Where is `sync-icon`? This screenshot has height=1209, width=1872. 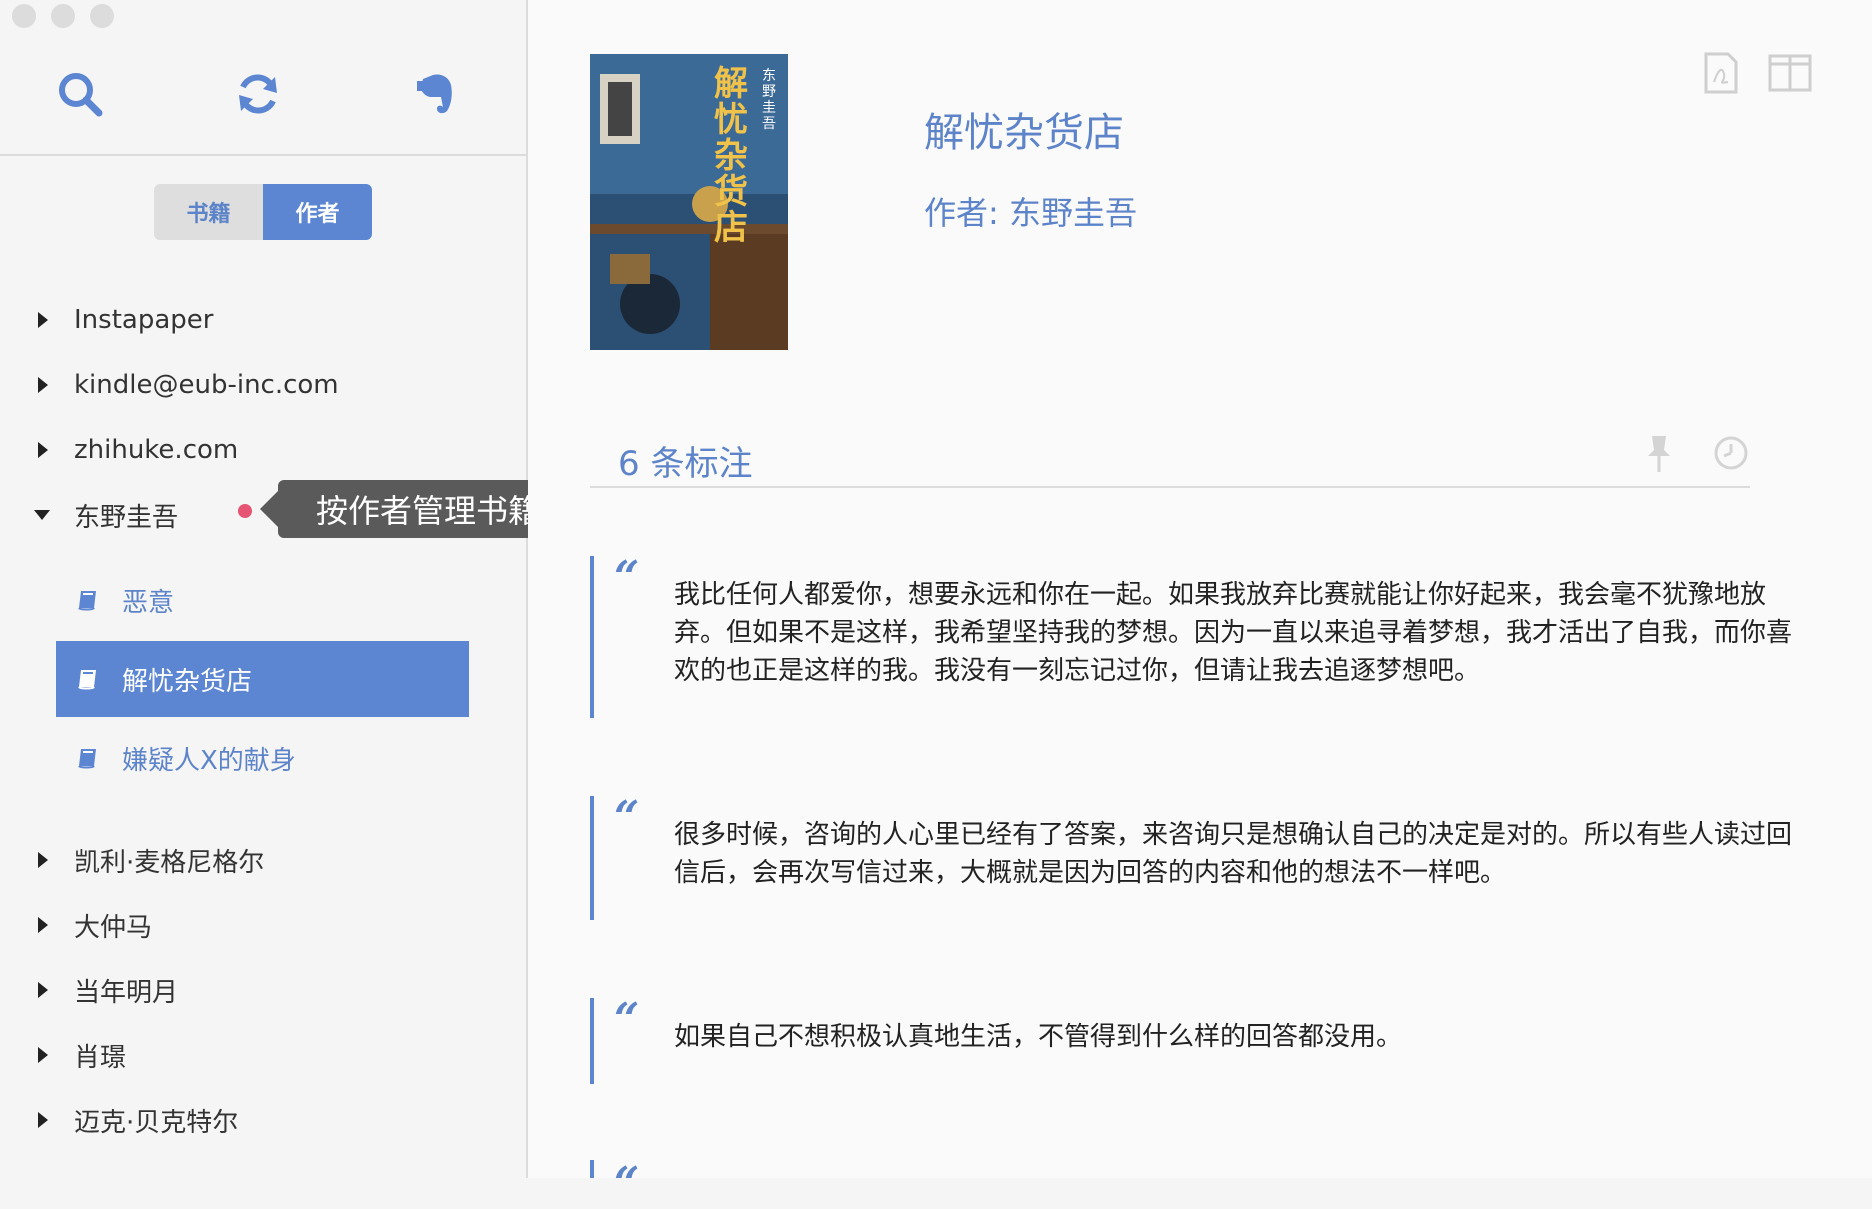
sync-icon is located at coordinates (258, 94).